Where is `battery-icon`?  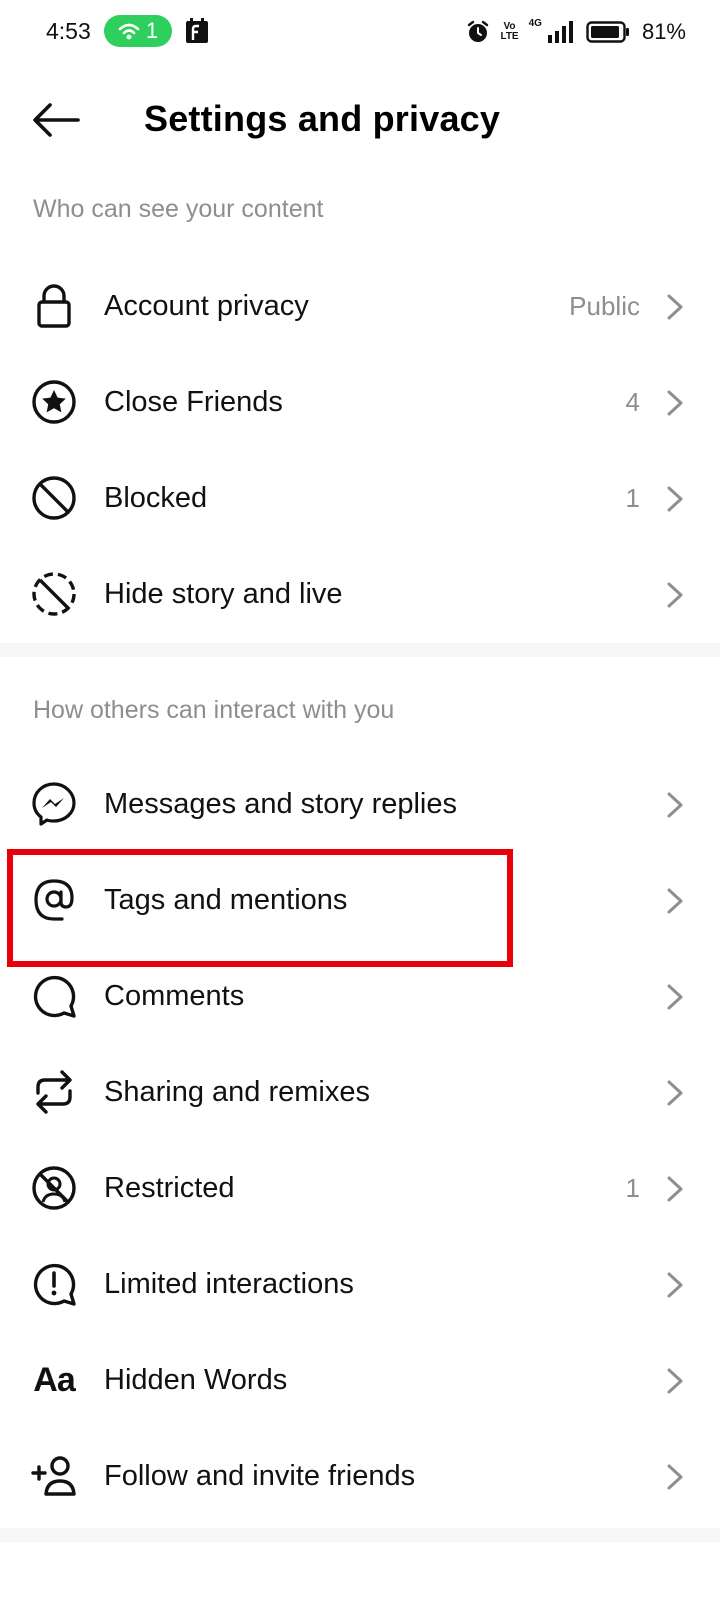
battery-icon is located at coordinates (607, 32).